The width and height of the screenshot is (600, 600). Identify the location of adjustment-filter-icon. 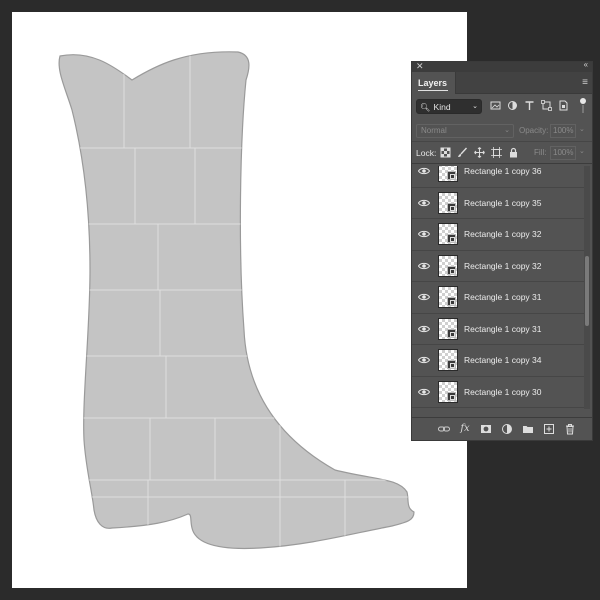
(512, 105).